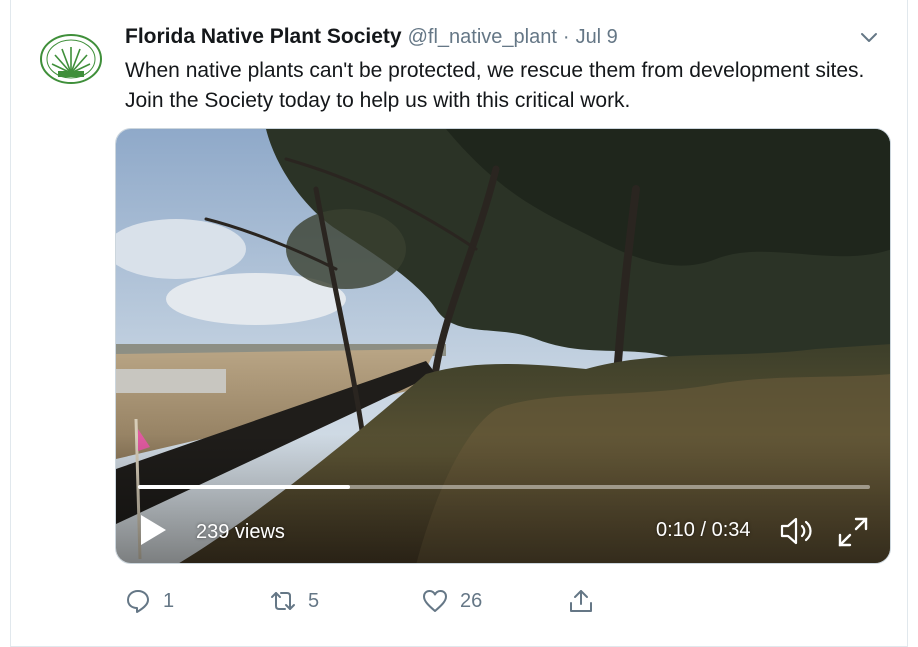 The image size is (918, 647). What do you see at coordinates (504, 487) in the screenshot?
I see `video-progress-bar` at bounding box center [504, 487].